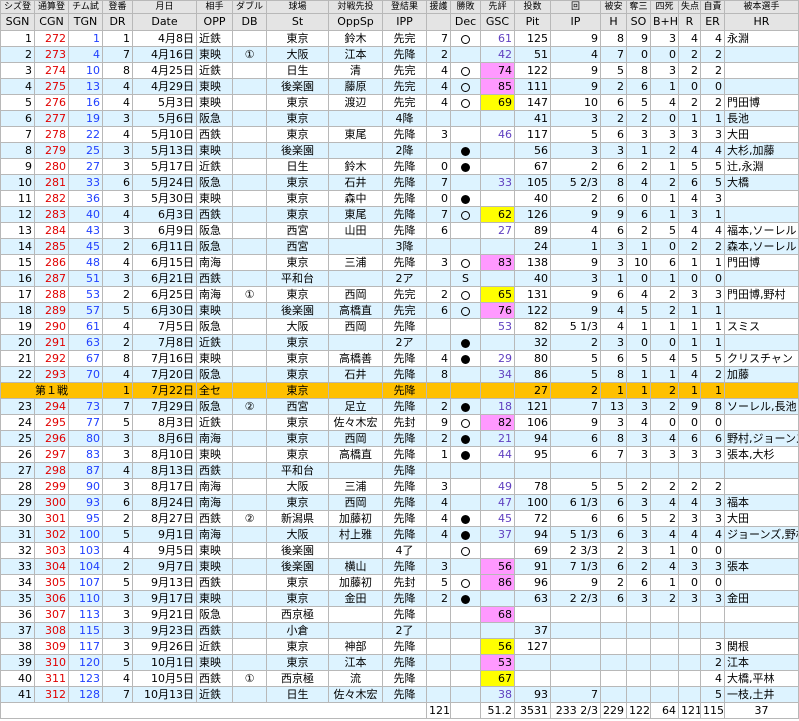 This screenshot has width=799, height=721. I want to click on cell-r, so click(689, 694).